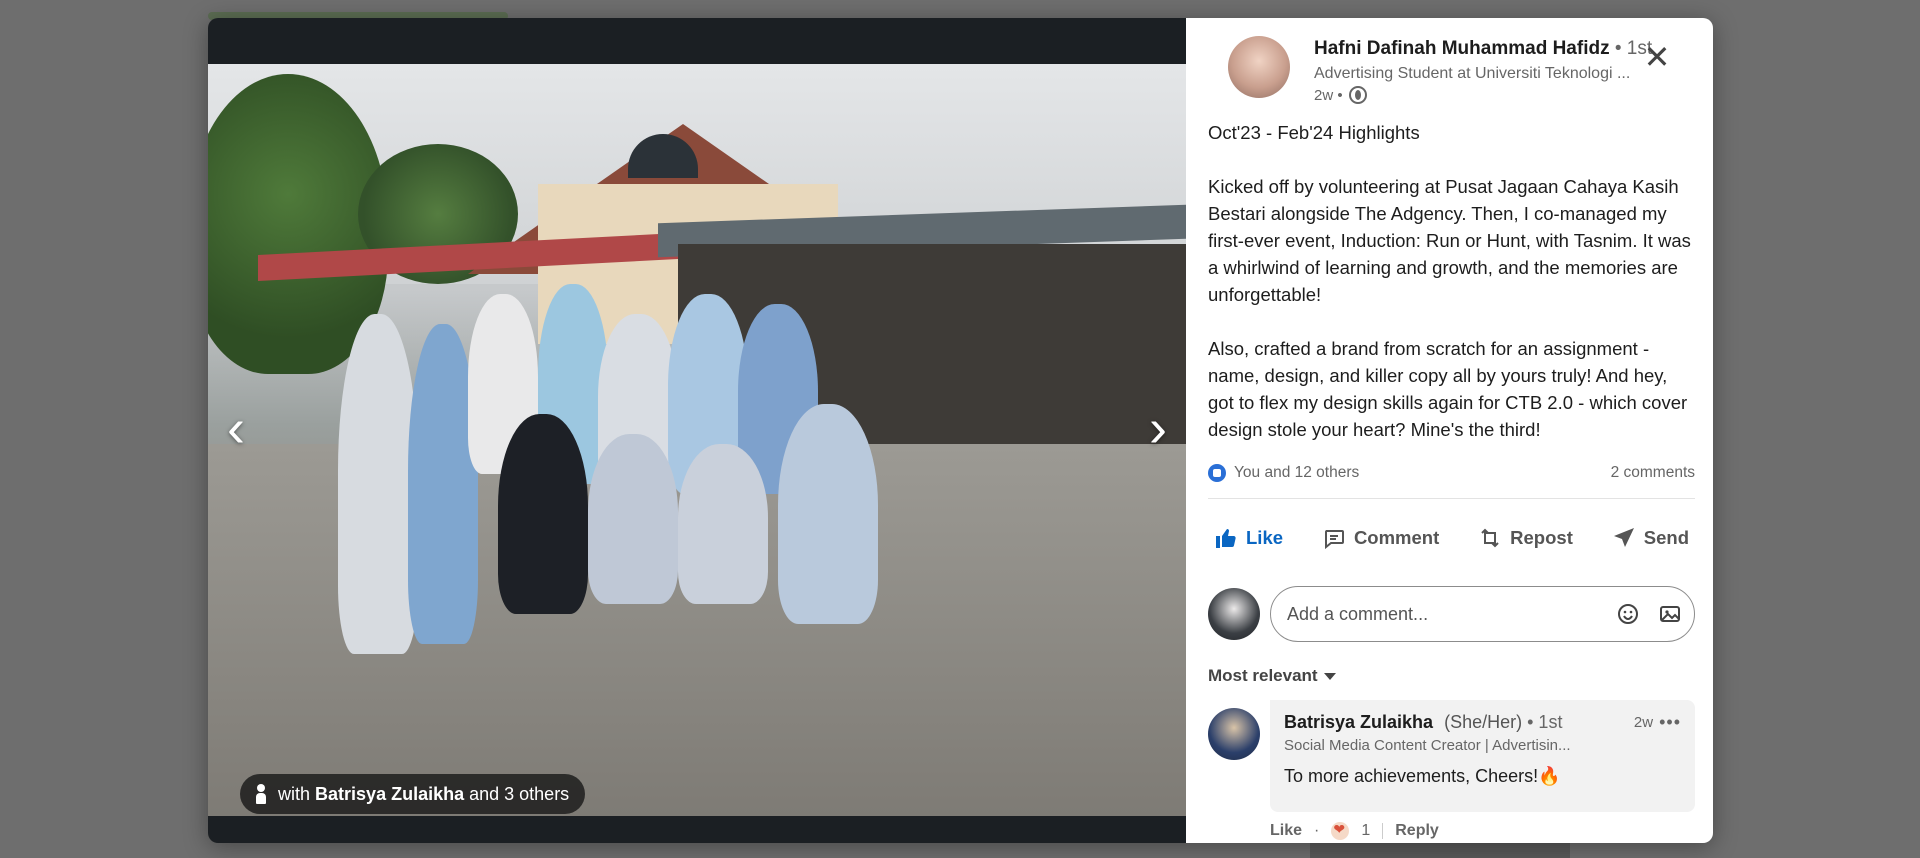 The image size is (1920, 858). I want to click on send-label: Send, so click(1666, 537).